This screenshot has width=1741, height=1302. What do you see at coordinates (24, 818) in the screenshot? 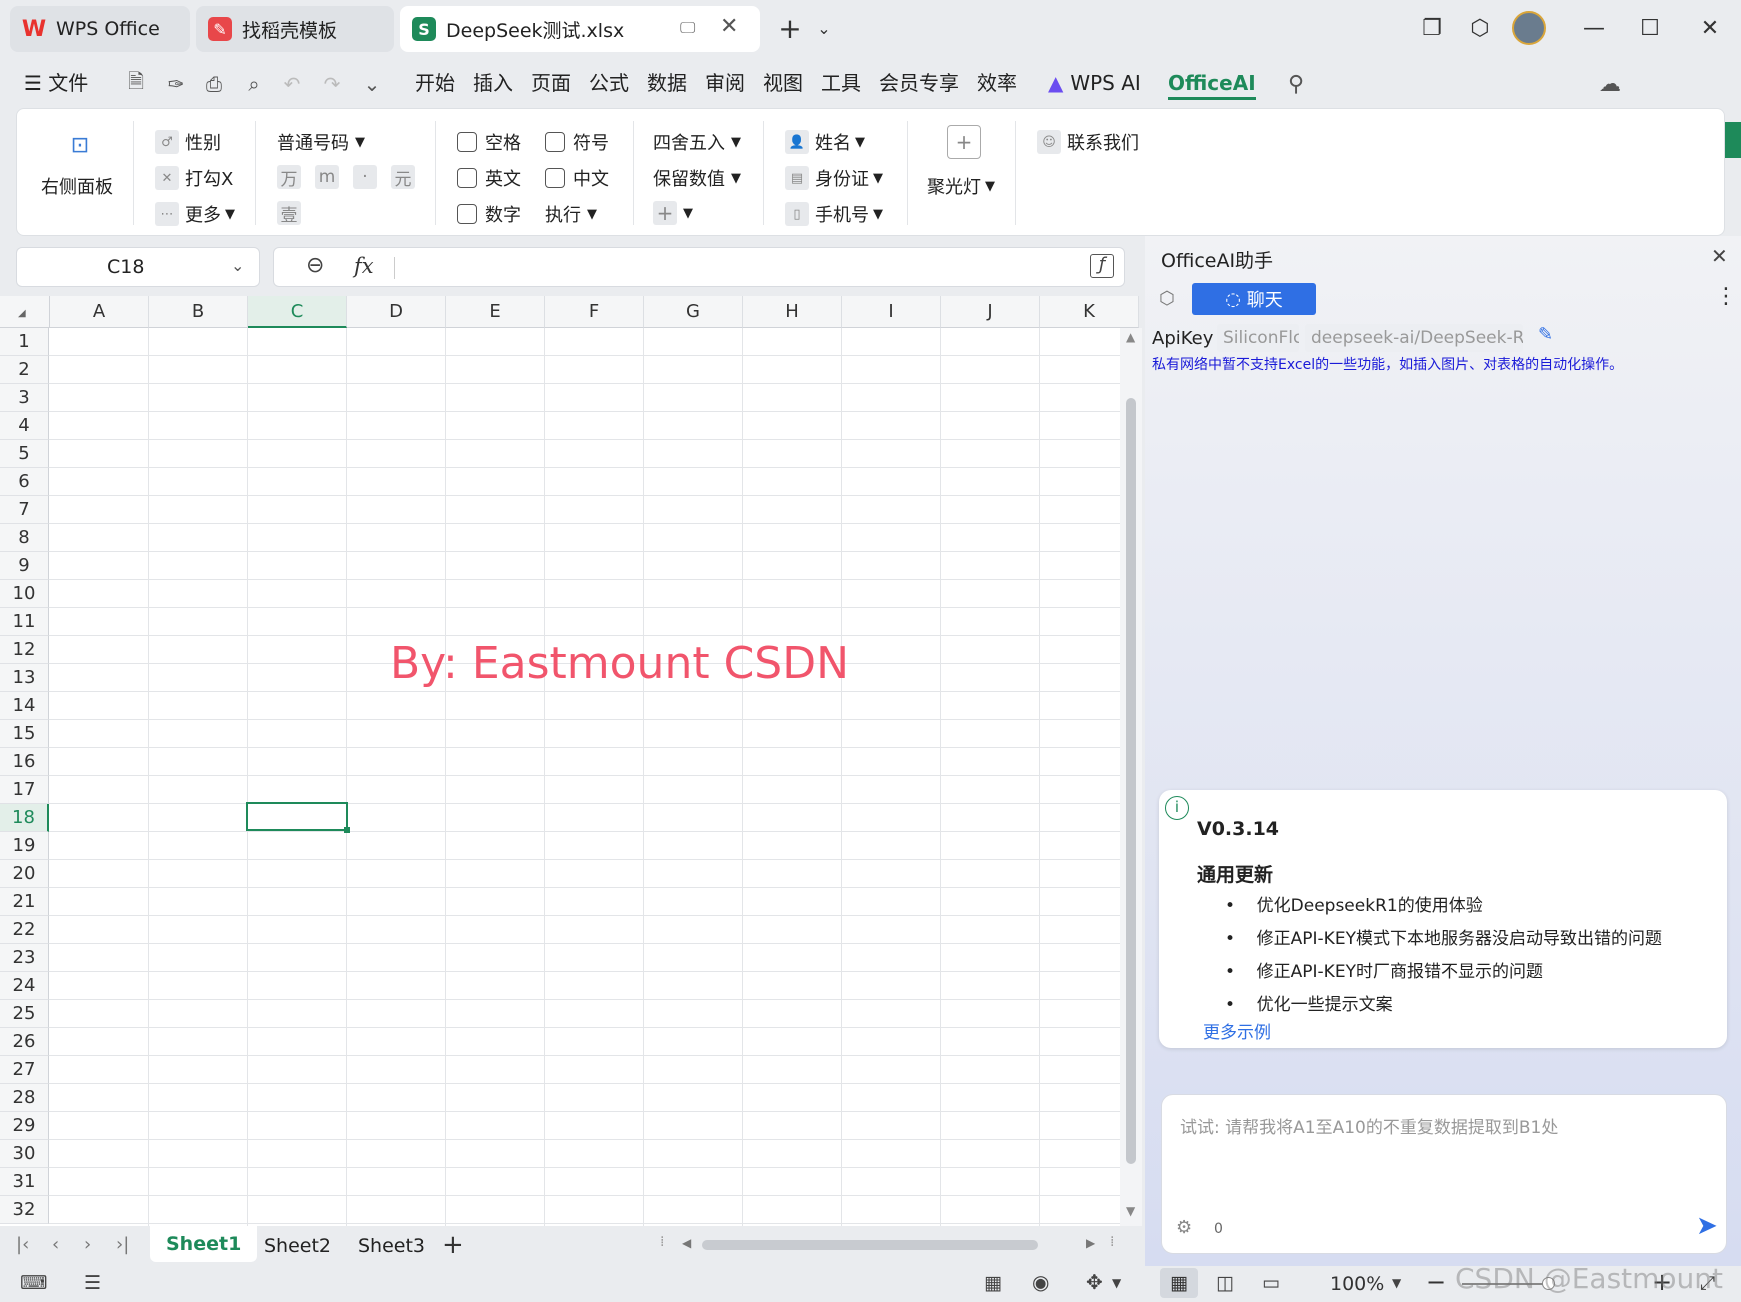
I see `row-header-18: 18` at bounding box center [24, 818].